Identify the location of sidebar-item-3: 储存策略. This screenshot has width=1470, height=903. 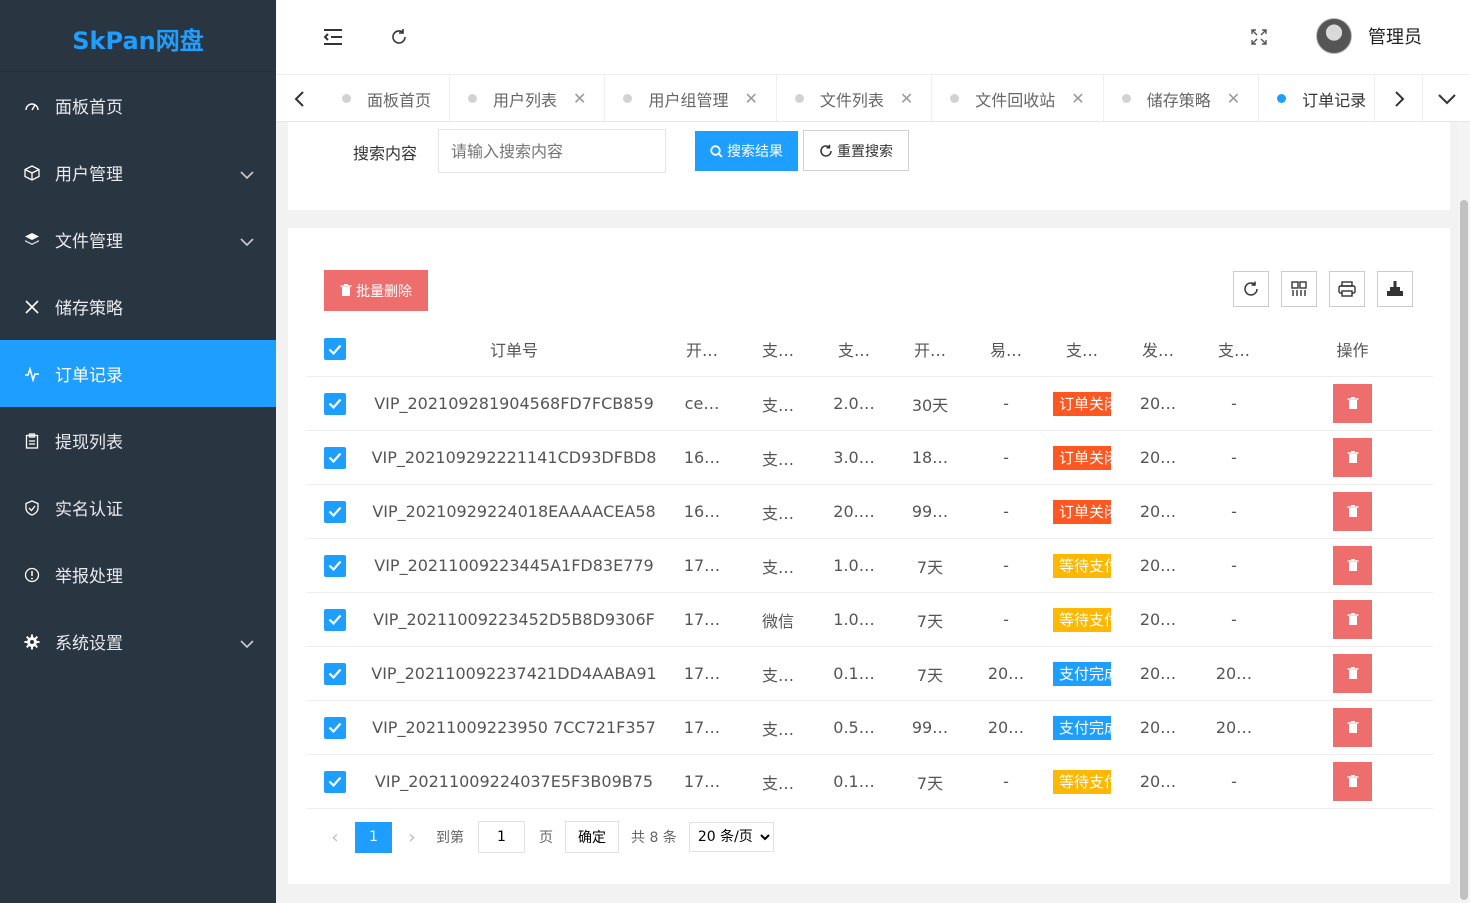
(138, 306).